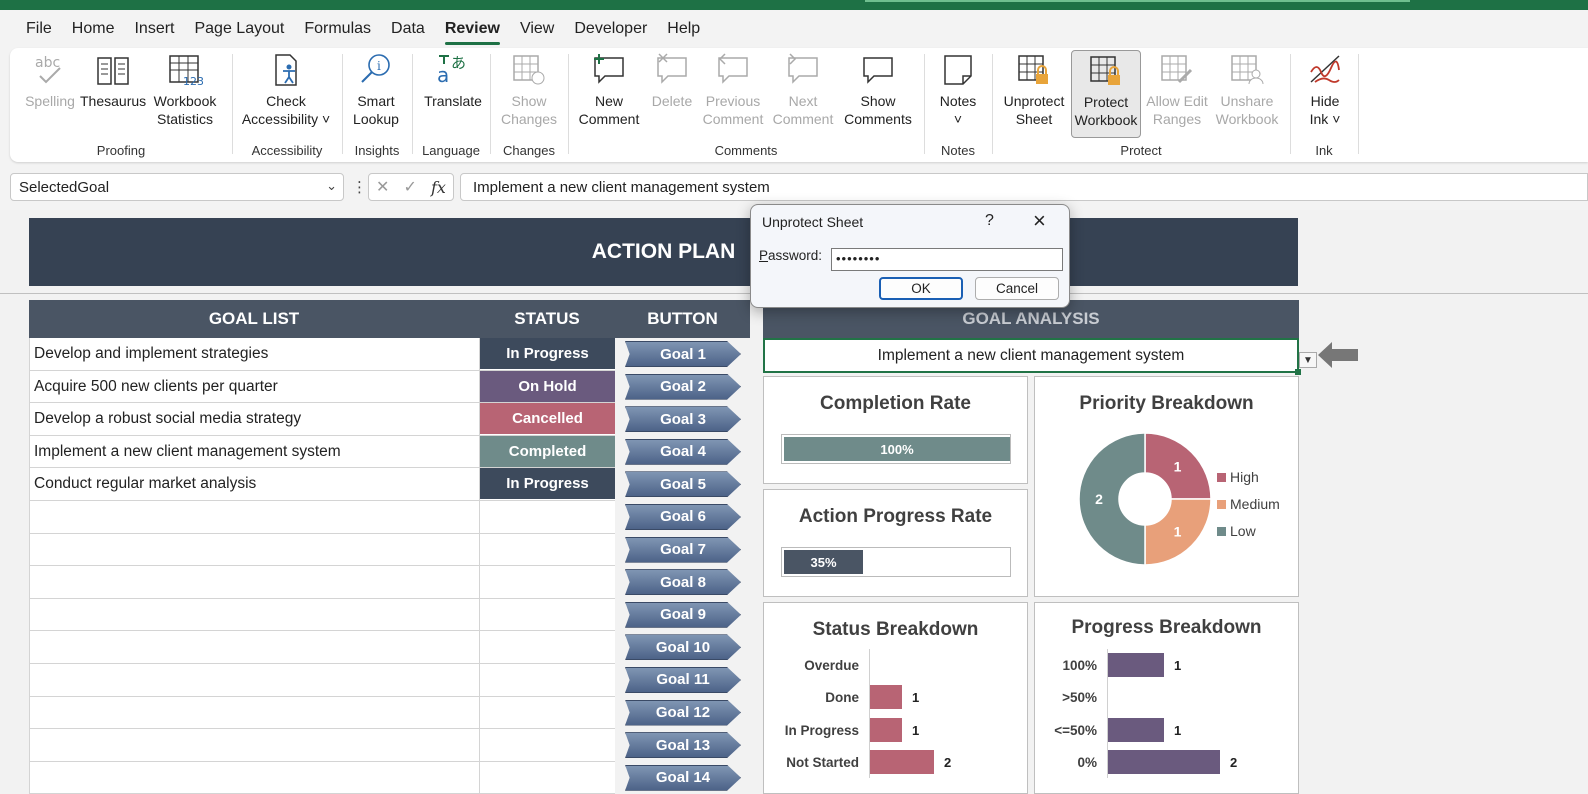 This screenshot has width=1588, height=794. I want to click on enter-icon: ✓, so click(410, 187).